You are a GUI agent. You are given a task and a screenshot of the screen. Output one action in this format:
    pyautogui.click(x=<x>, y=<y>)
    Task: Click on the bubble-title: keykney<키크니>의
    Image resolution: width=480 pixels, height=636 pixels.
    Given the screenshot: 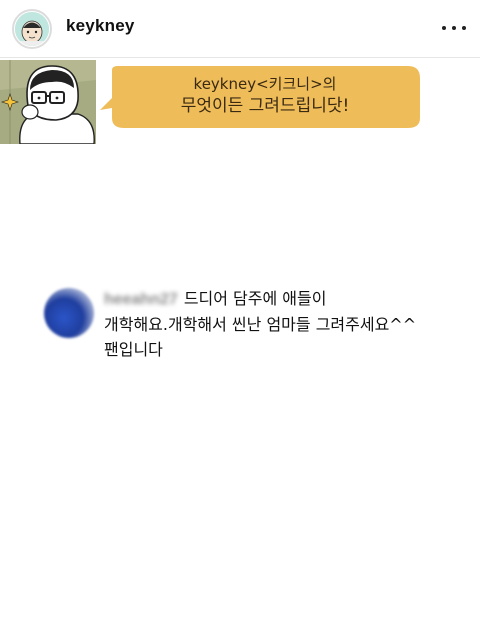 What is the action you would take?
    pyautogui.click(x=265, y=84)
    